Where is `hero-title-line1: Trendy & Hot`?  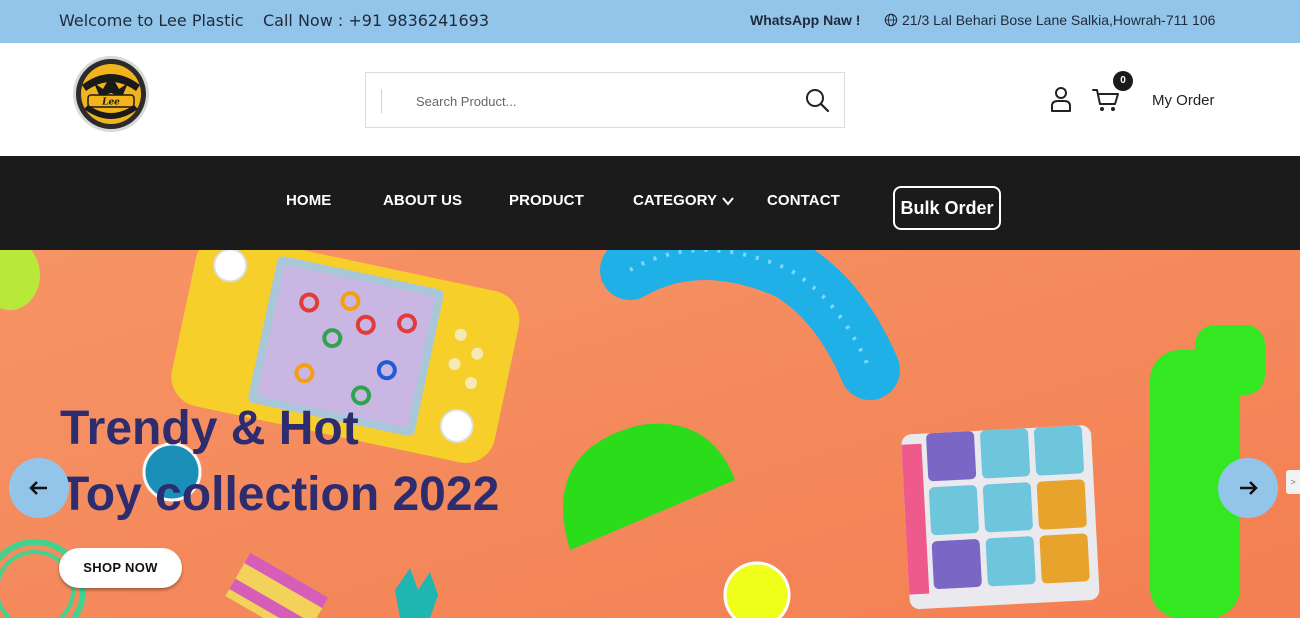 hero-title-line1: Trendy & Hot is located at coordinates (209, 428).